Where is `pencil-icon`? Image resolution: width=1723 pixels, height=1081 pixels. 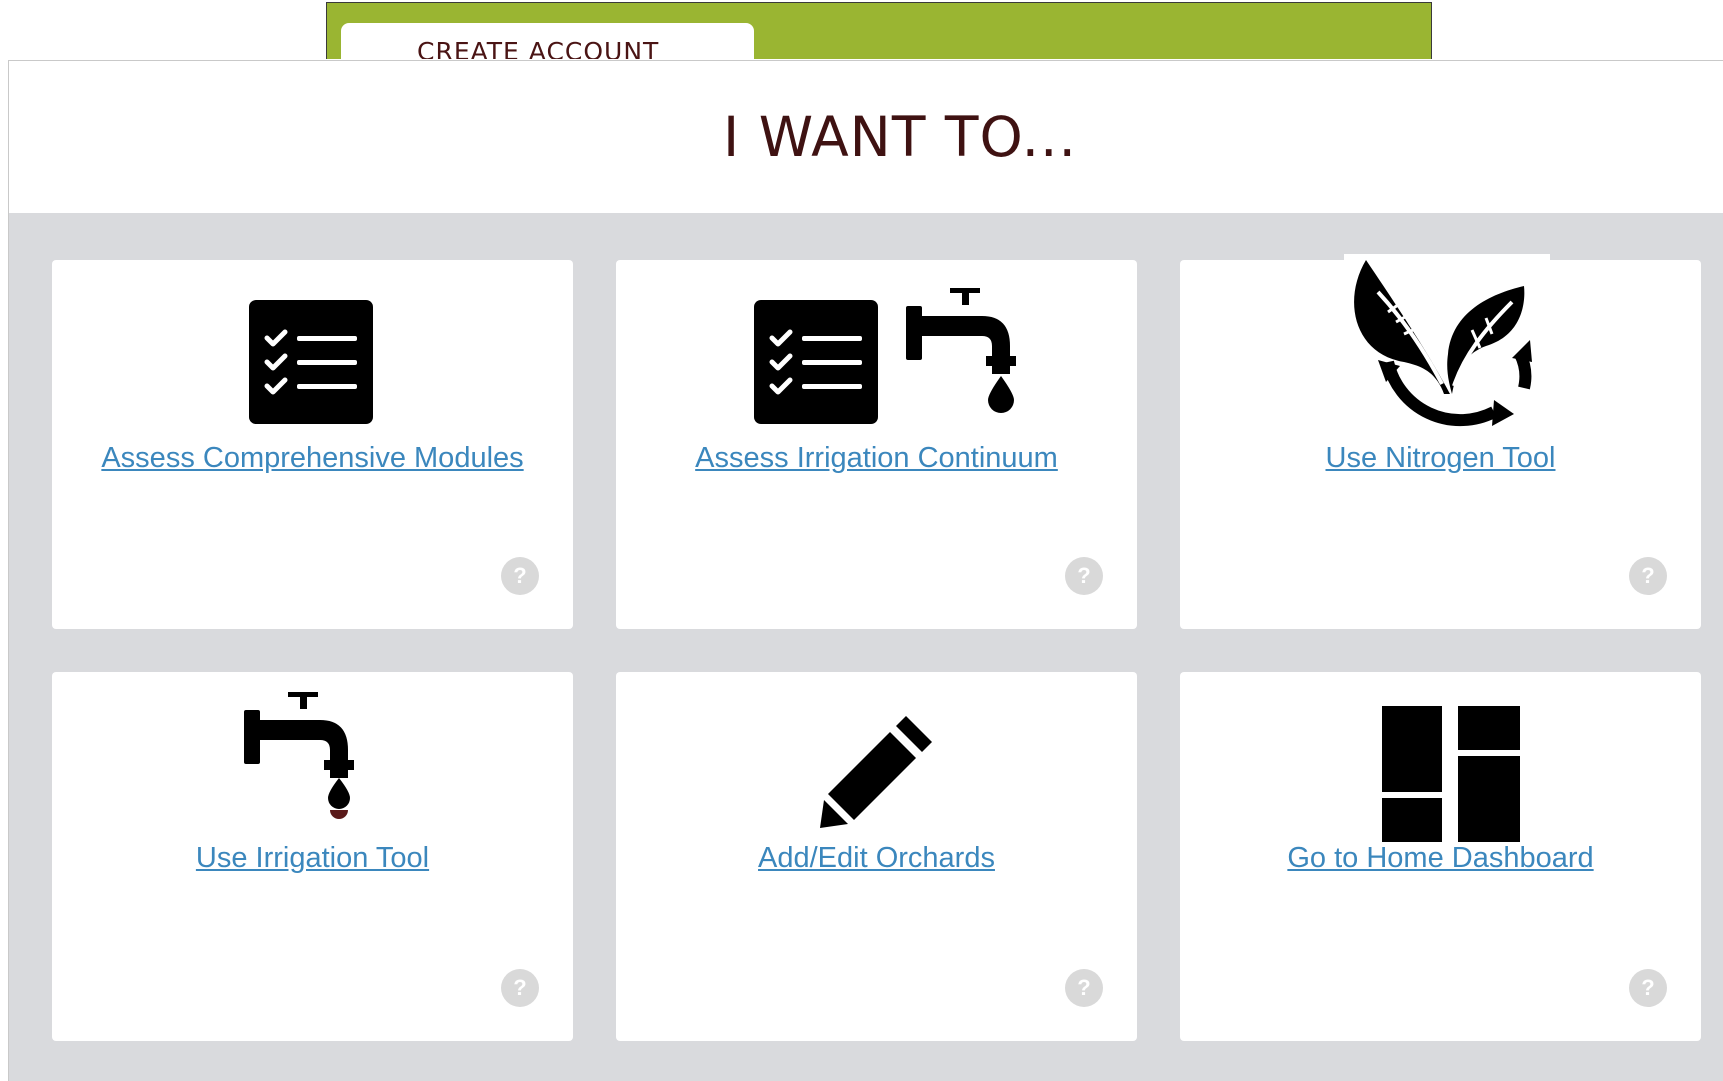
pencil-icon is located at coordinates (876, 772).